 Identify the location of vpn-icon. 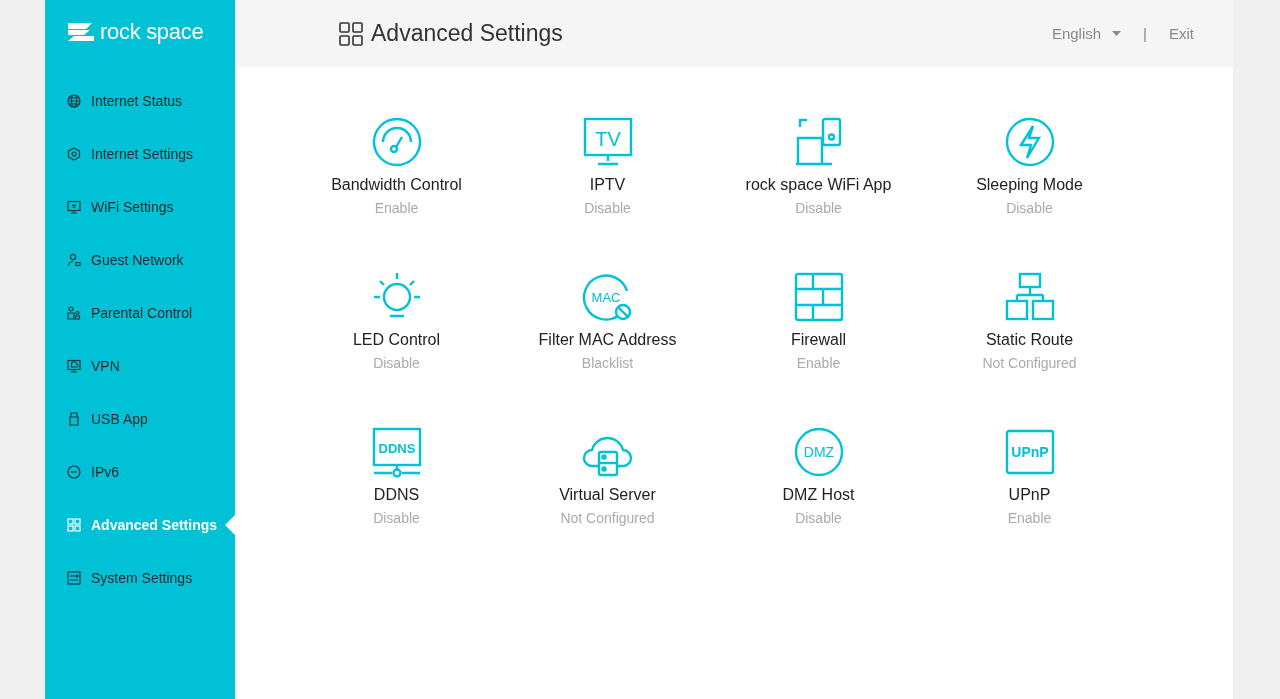
(74, 365).